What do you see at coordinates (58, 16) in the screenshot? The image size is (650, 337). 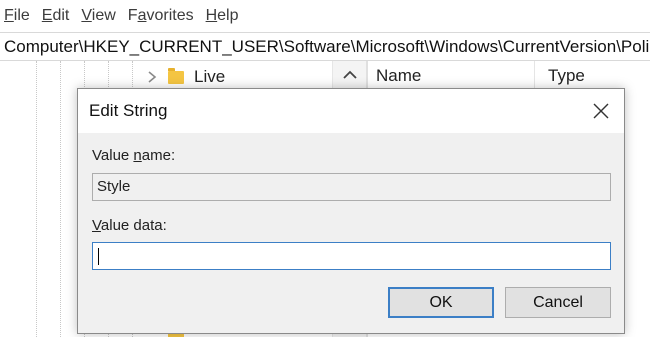 I see `menu-edit: Edit` at bounding box center [58, 16].